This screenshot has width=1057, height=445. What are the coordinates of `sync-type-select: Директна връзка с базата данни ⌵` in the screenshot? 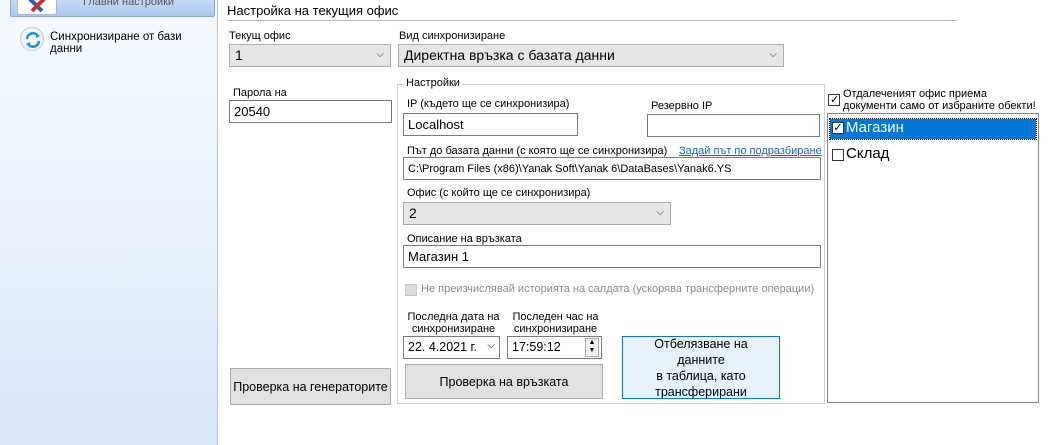 It's located at (591, 55).